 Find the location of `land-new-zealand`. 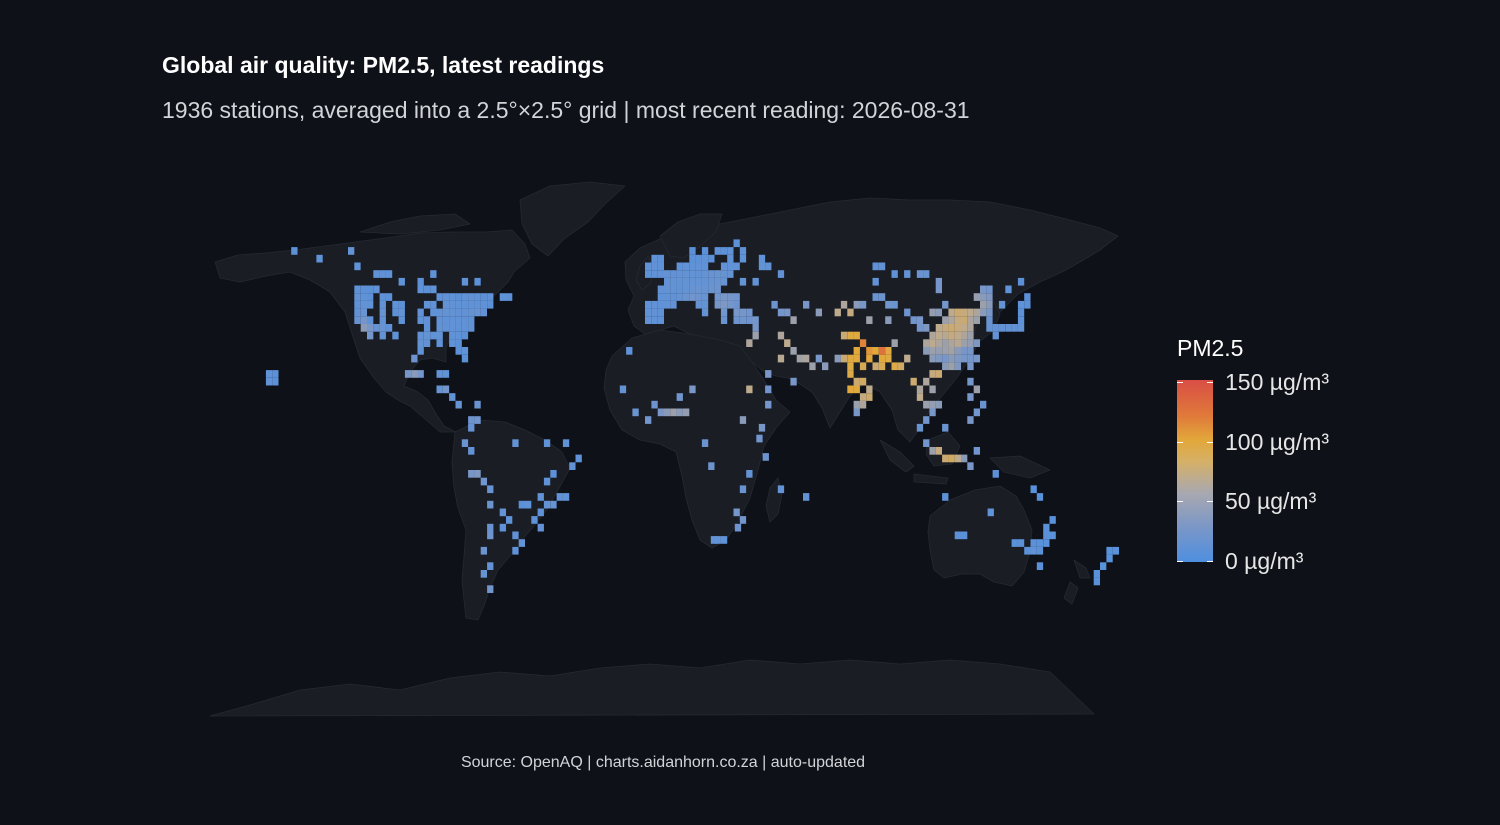

land-new-zealand is located at coordinates (1077, 582).